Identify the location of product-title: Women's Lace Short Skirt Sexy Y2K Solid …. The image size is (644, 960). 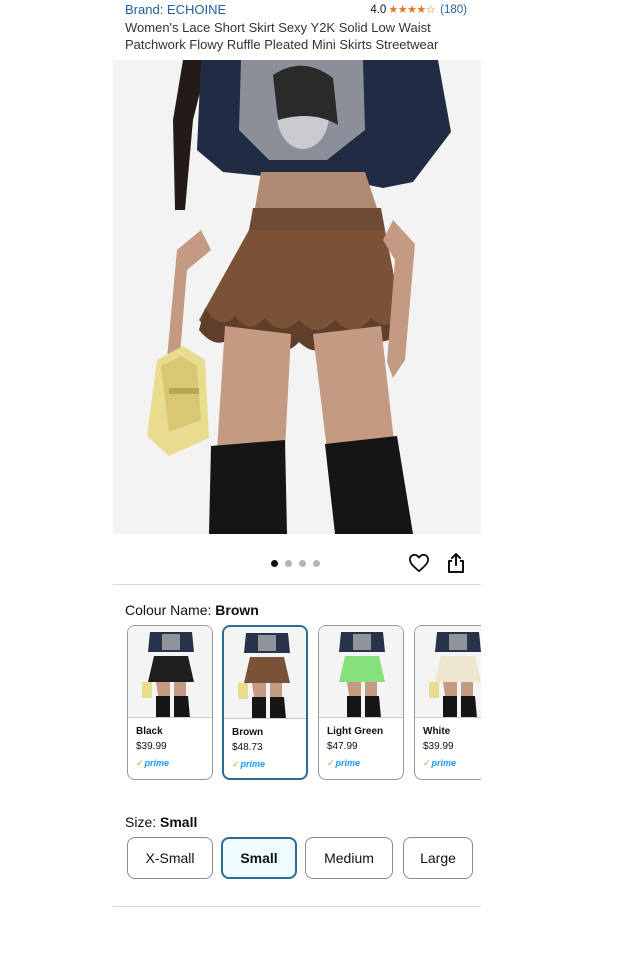
(282, 36).